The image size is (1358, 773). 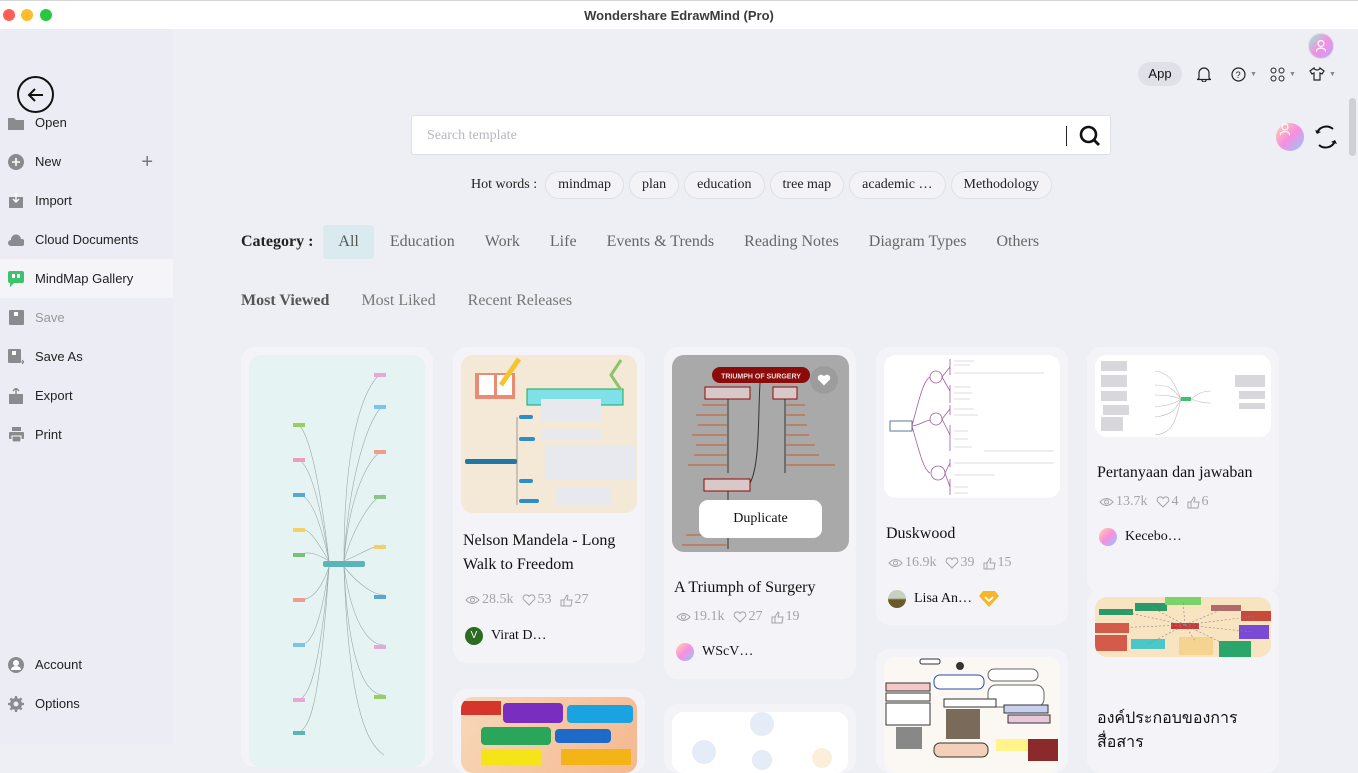 What do you see at coordinates (16, 201) in the screenshot?
I see `import-icon` at bounding box center [16, 201].